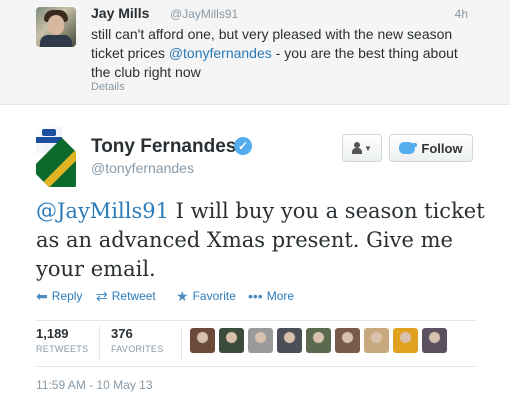 The width and height of the screenshot is (510, 406). Describe the element at coordinates (94, 385) in the screenshot. I see `tweet-timestamp: 11:59 AM - 10 May 13` at that location.